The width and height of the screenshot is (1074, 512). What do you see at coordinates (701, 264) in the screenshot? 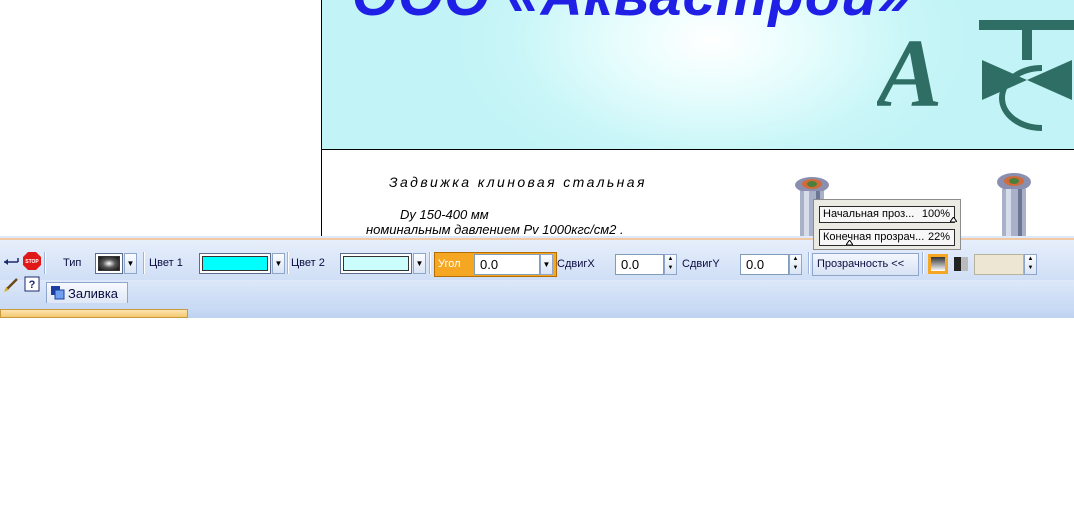
I see `shifty-label: СдвигY` at bounding box center [701, 264].